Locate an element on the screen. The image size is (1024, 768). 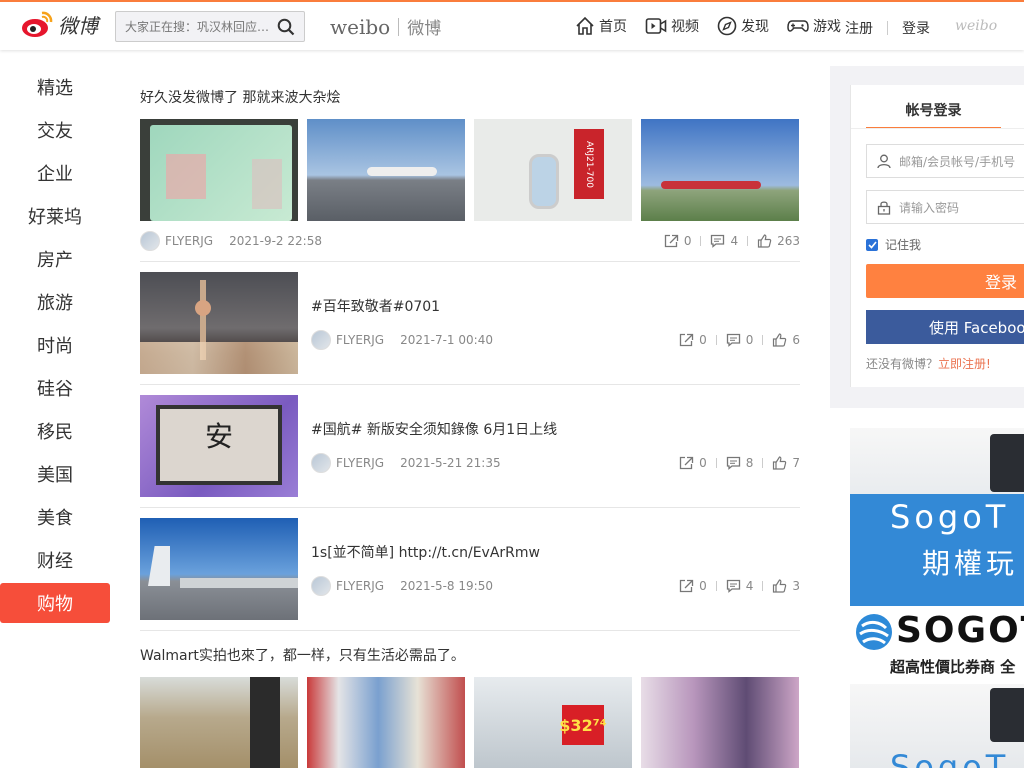
post-date: 2021-7-1 00:40 is located at coordinates (446, 340).